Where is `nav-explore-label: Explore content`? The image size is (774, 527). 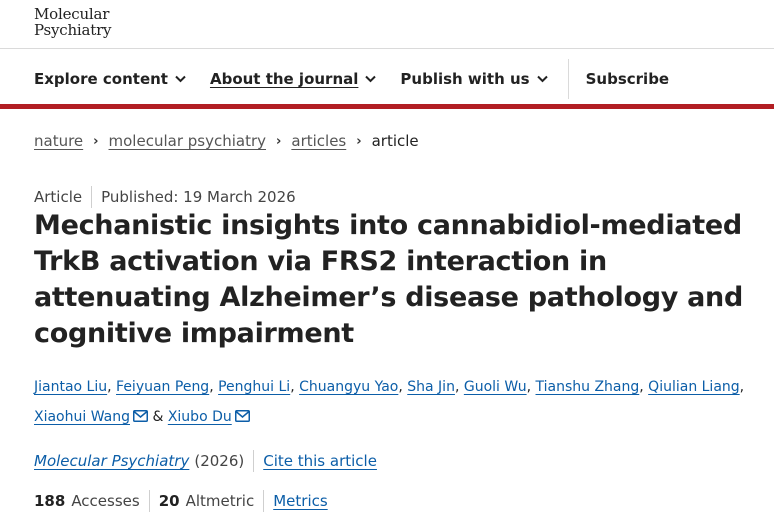
nav-explore-label: Explore content is located at coordinates (101, 79).